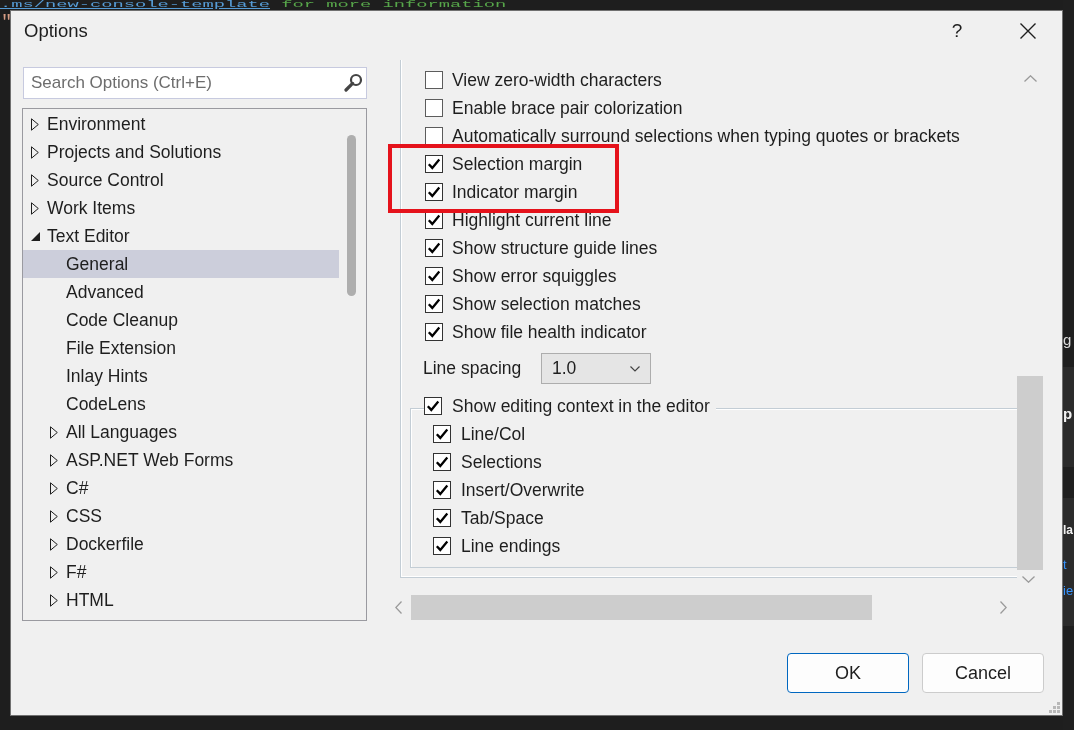 This screenshot has height=730, width=1074. I want to click on checkbox-label: Tab/Space, so click(502, 518).